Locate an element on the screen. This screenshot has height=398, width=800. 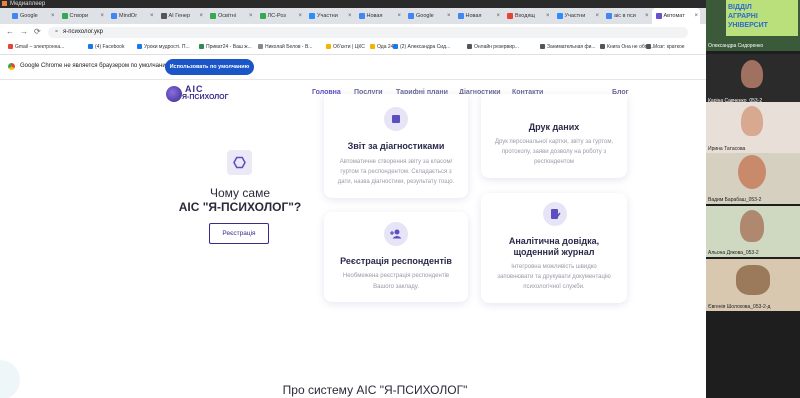
card-report-title: Звіт за діагностиками is located at coordinates (396, 146).